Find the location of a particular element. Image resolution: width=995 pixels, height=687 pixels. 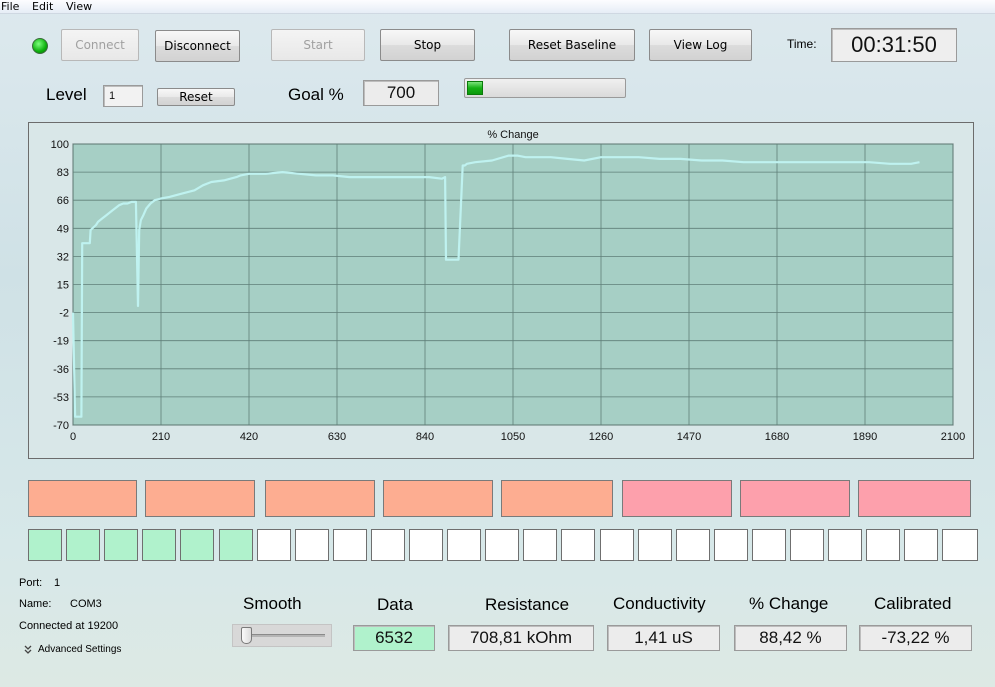

goal-label: Goal % is located at coordinates (316, 94).